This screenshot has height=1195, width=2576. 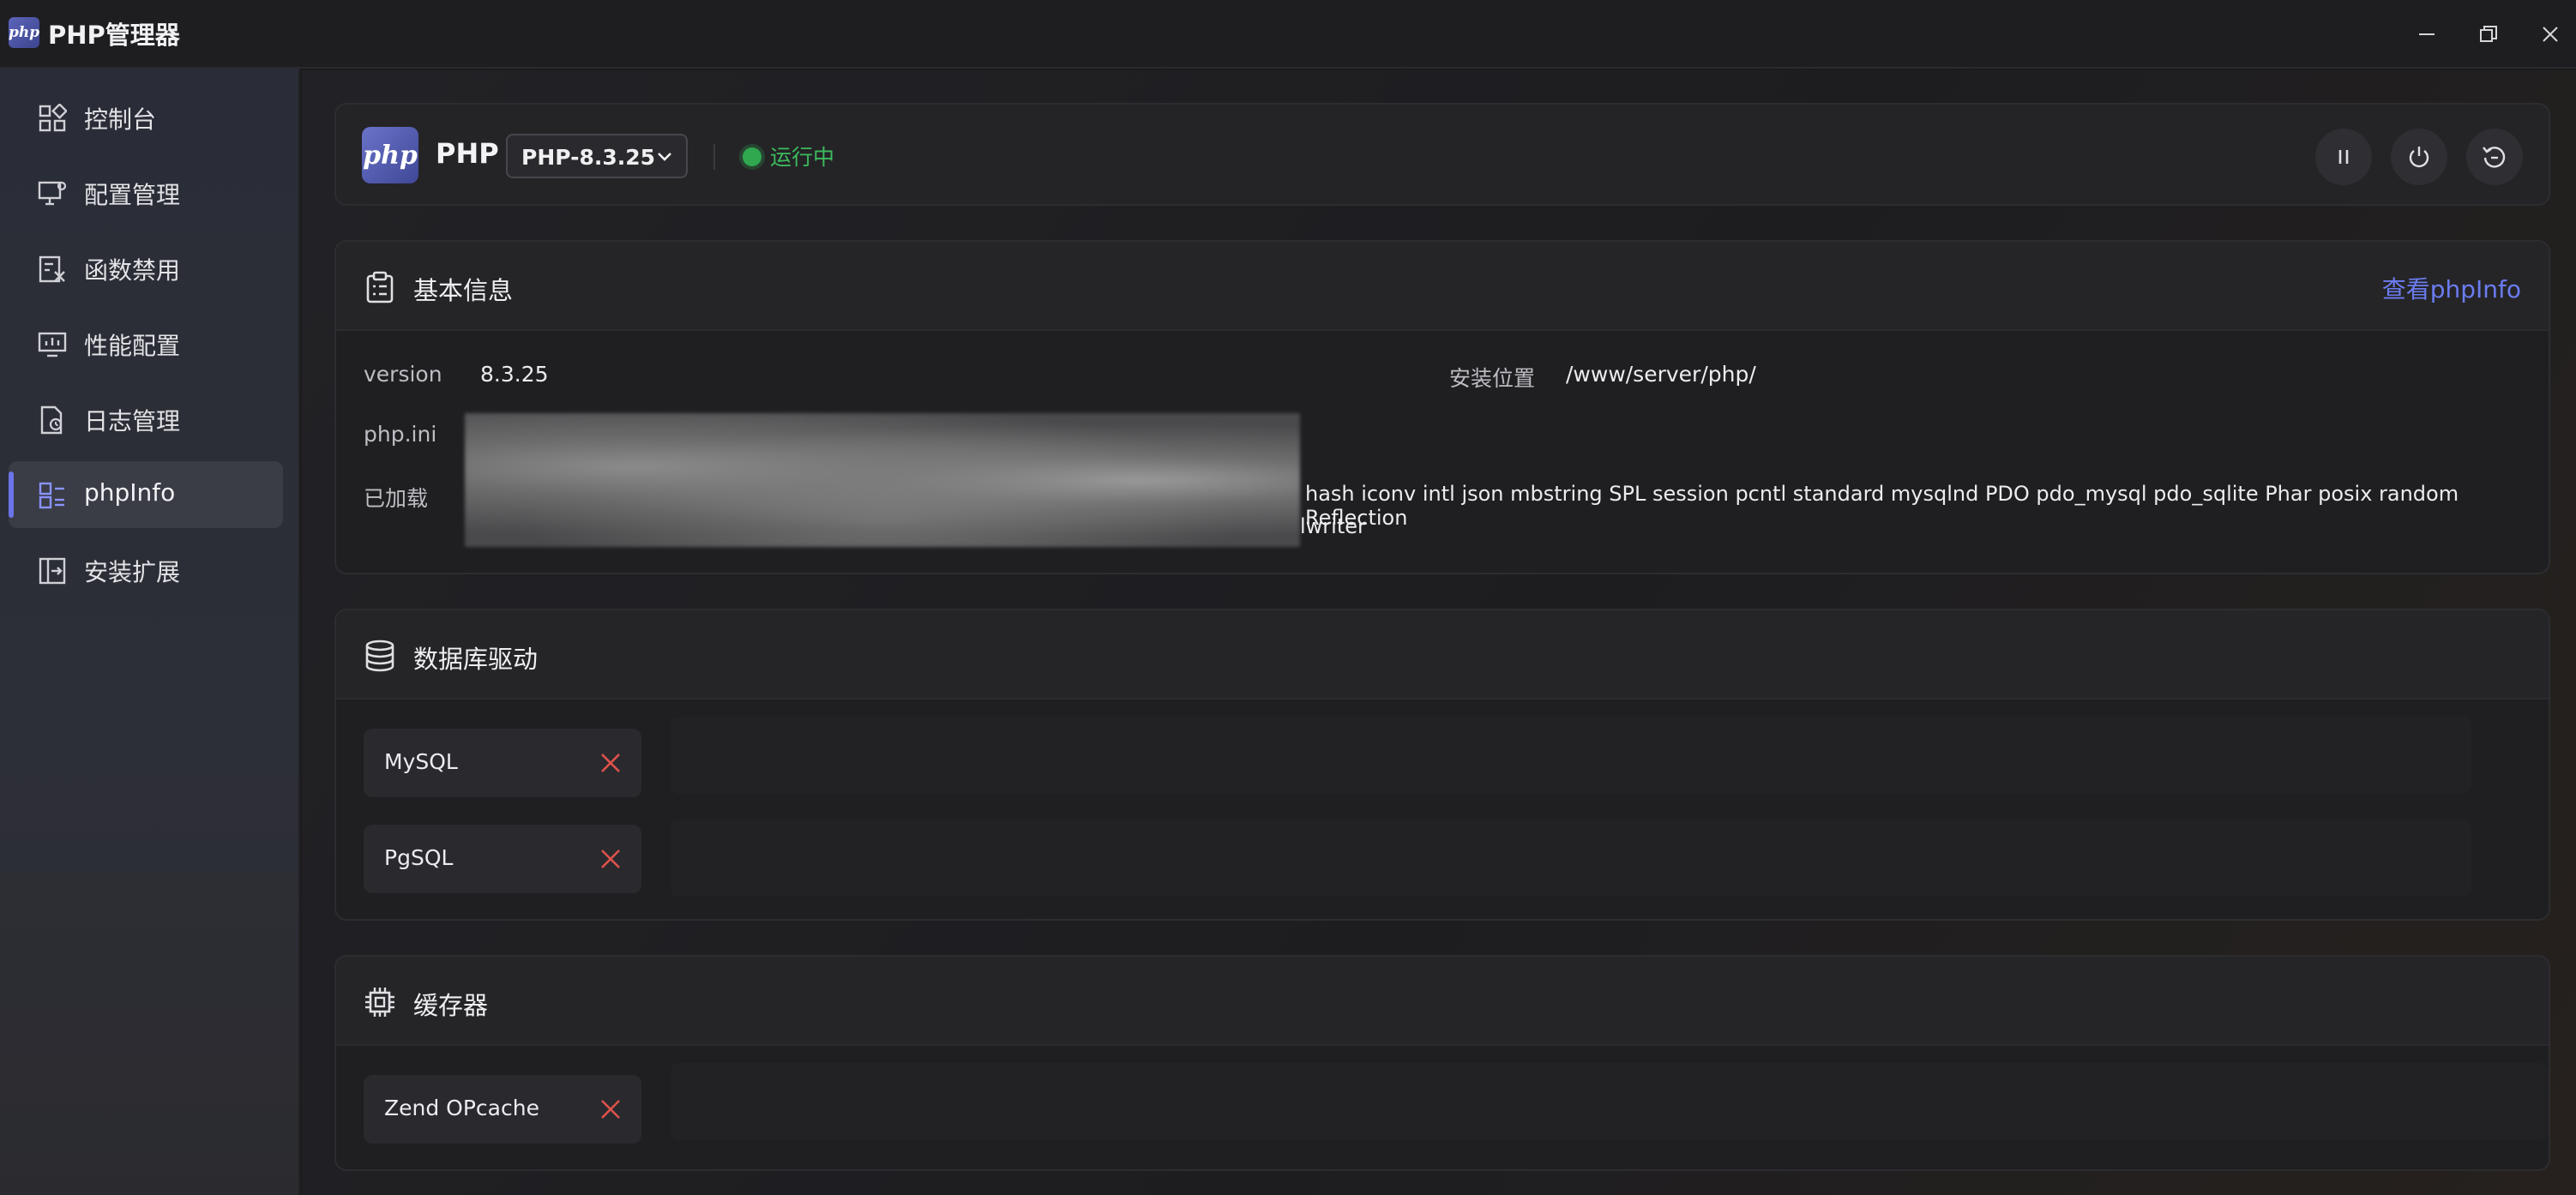 I want to click on cache-label: Zend OPcache, so click(x=461, y=1108).